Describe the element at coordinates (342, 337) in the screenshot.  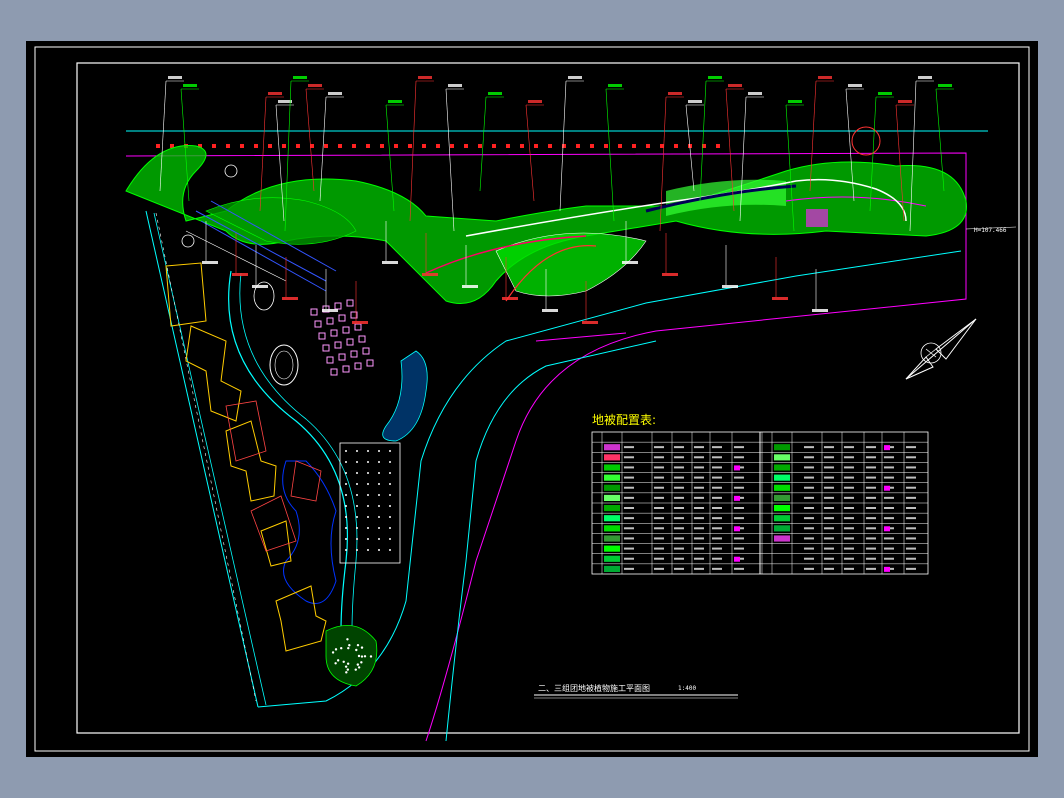
I see `plaza-paving` at that location.